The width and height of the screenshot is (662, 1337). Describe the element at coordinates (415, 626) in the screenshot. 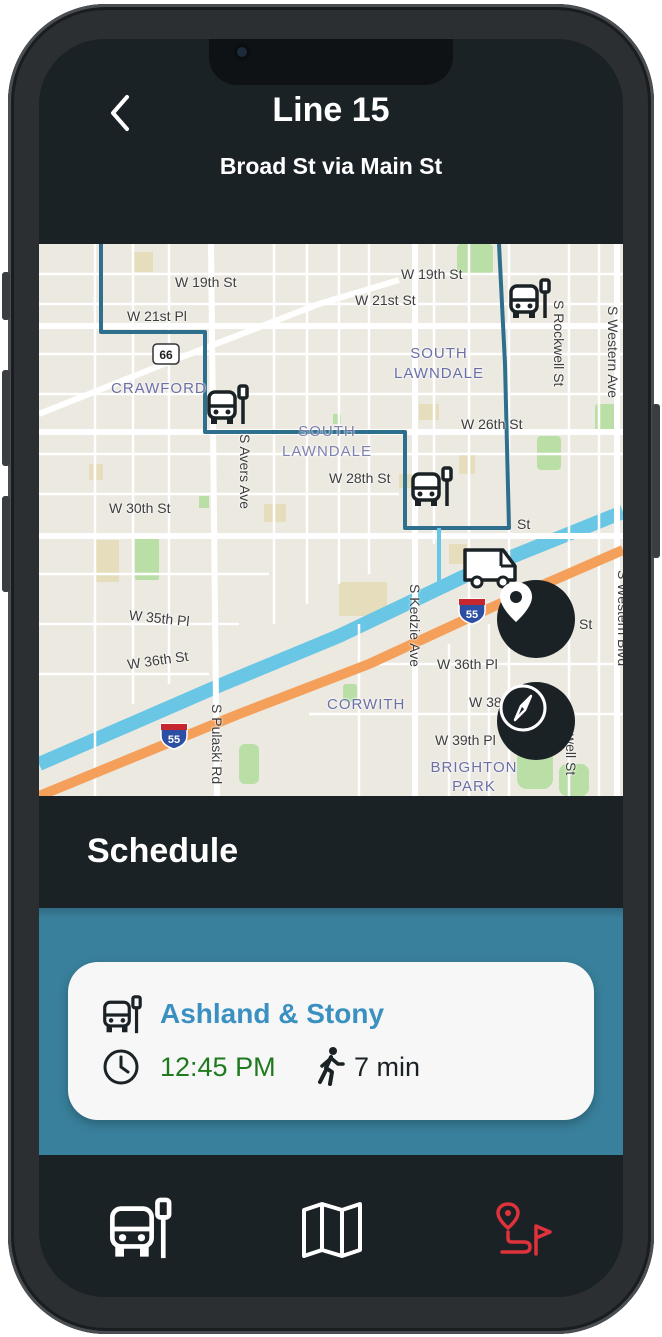

I see `street-label-kedzie: S Kedzie Ave` at that location.